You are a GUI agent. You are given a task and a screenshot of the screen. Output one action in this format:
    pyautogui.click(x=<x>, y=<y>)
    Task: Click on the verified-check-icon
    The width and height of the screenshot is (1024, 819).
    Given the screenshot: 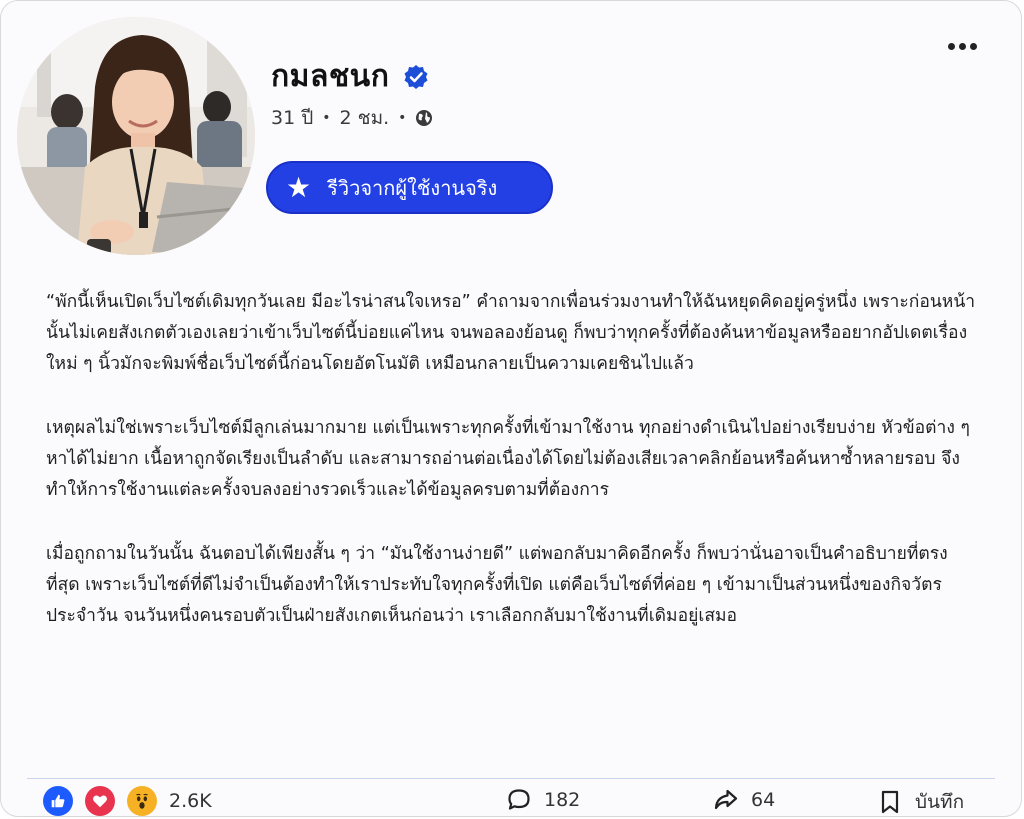 What is the action you would take?
    pyautogui.click(x=416, y=77)
    